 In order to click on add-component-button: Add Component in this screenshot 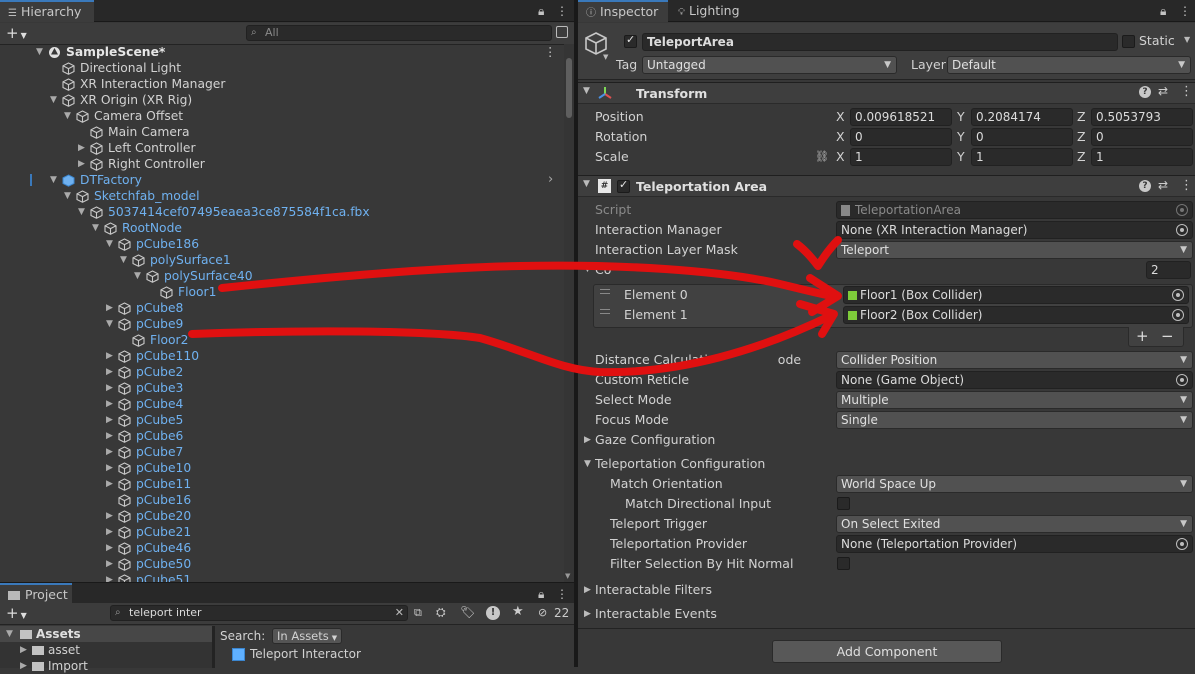, I will do `click(887, 651)`.